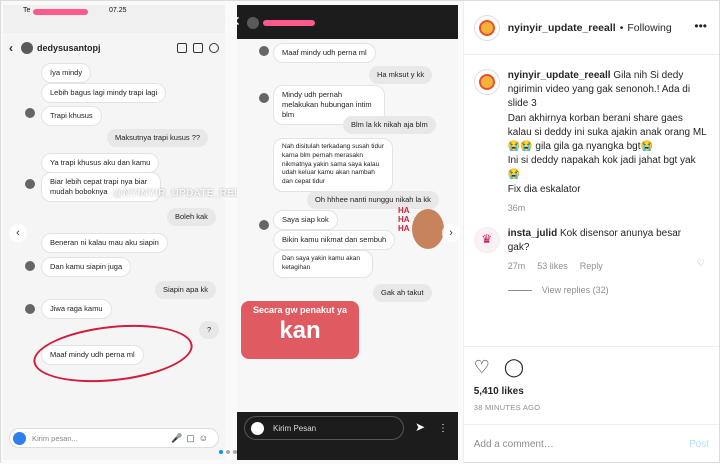 This screenshot has height=464, width=720. What do you see at coordinates (186, 290) in the screenshot?
I see `chat-message: Siapin apa kk` at bounding box center [186, 290].